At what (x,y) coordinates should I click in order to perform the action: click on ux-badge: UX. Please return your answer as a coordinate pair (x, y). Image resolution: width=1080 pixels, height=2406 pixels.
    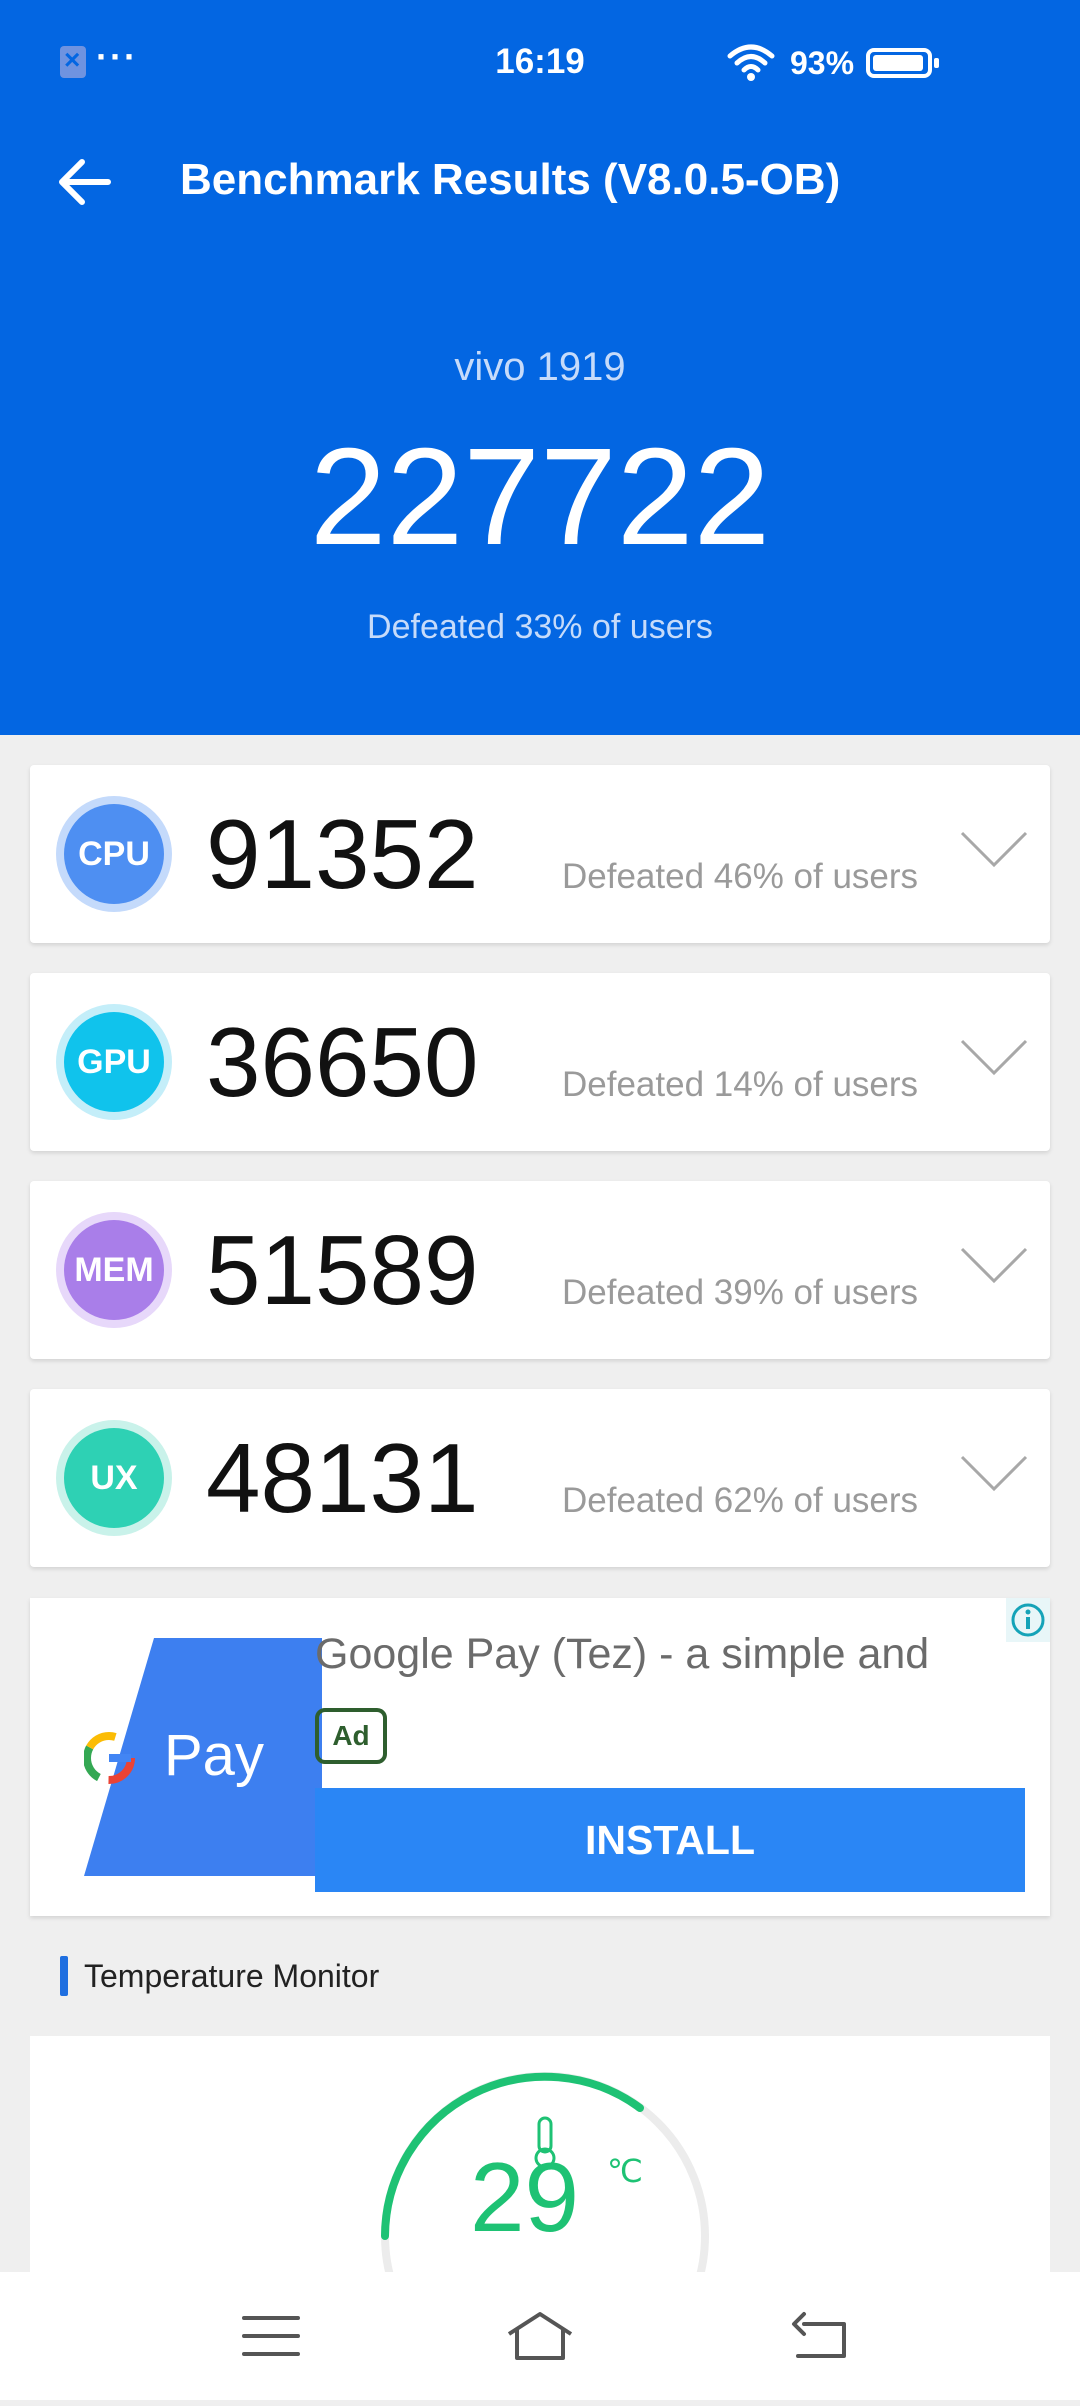
    Looking at the image, I should click on (114, 1478).